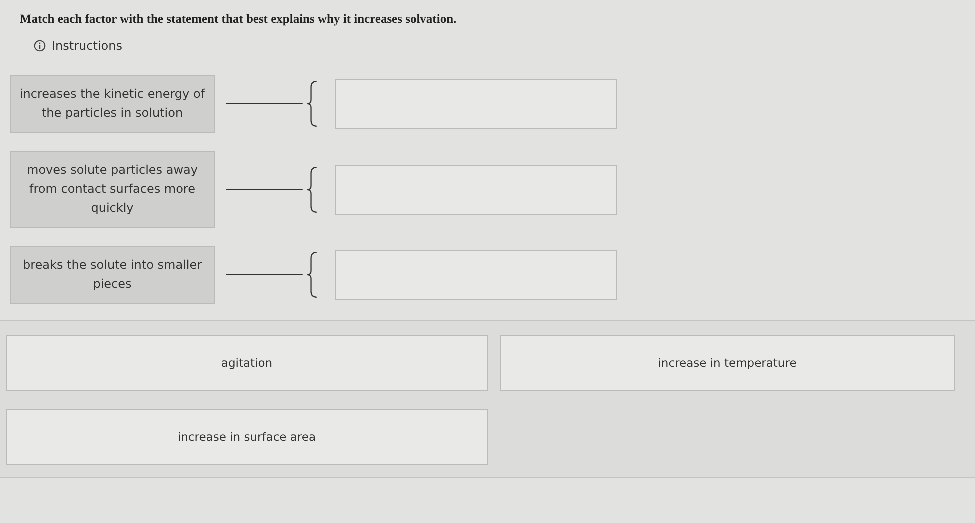  Describe the element at coordinates (112, 189) in the screenshot. I see `statement-card: moves solute particles away from contact surfaces more quickly` at that location.